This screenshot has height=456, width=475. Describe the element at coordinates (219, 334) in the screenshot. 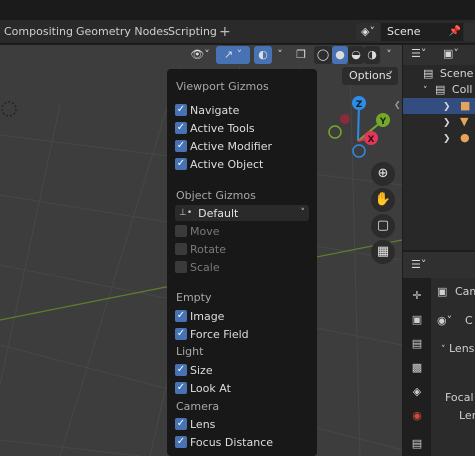

I see `checkbox-label: Force Field` at that location.